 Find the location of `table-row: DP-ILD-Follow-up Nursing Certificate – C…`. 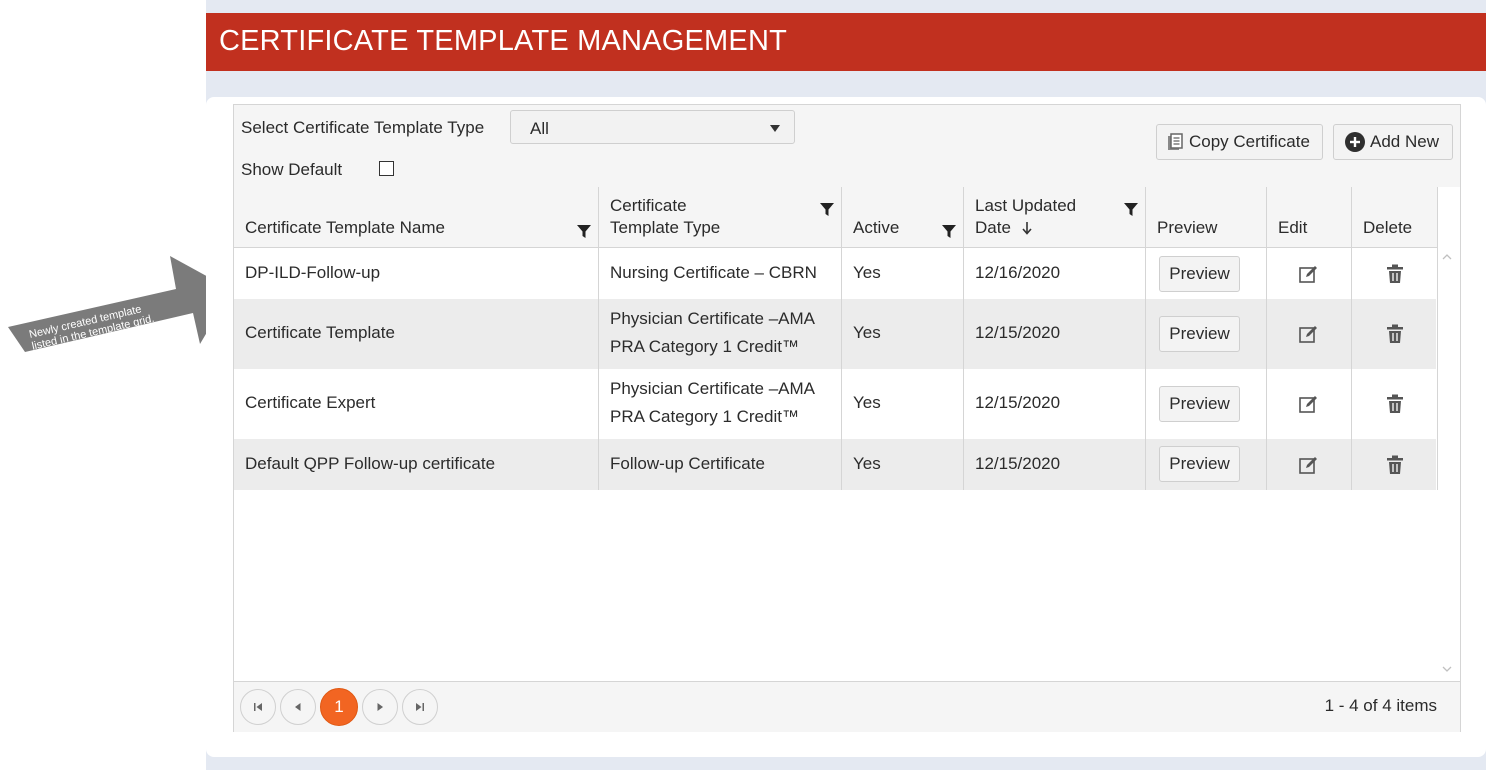

table-row: DP-ILD-Follow-up Nursing Certificate – C… is located at coordinates (836, 273).